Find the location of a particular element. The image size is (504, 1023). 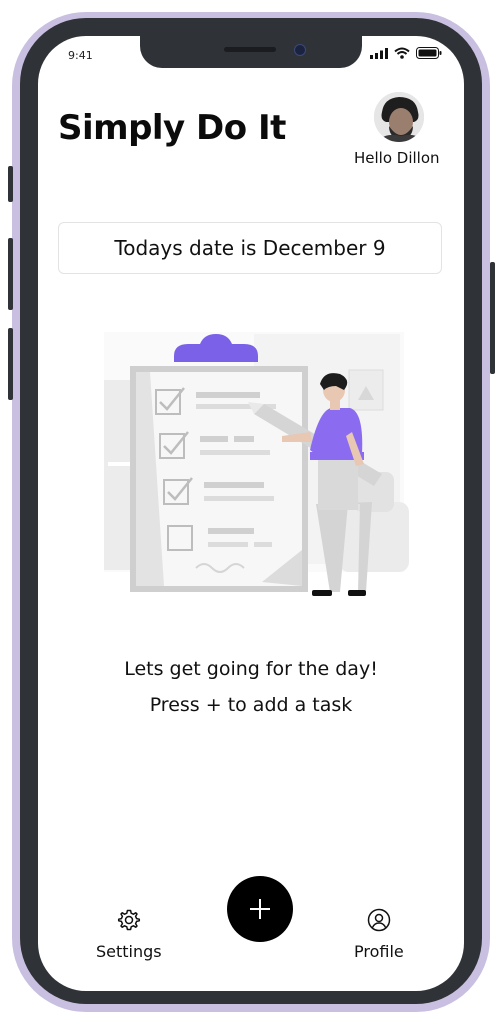

volume-down-button is located at coordinates (10, 364).